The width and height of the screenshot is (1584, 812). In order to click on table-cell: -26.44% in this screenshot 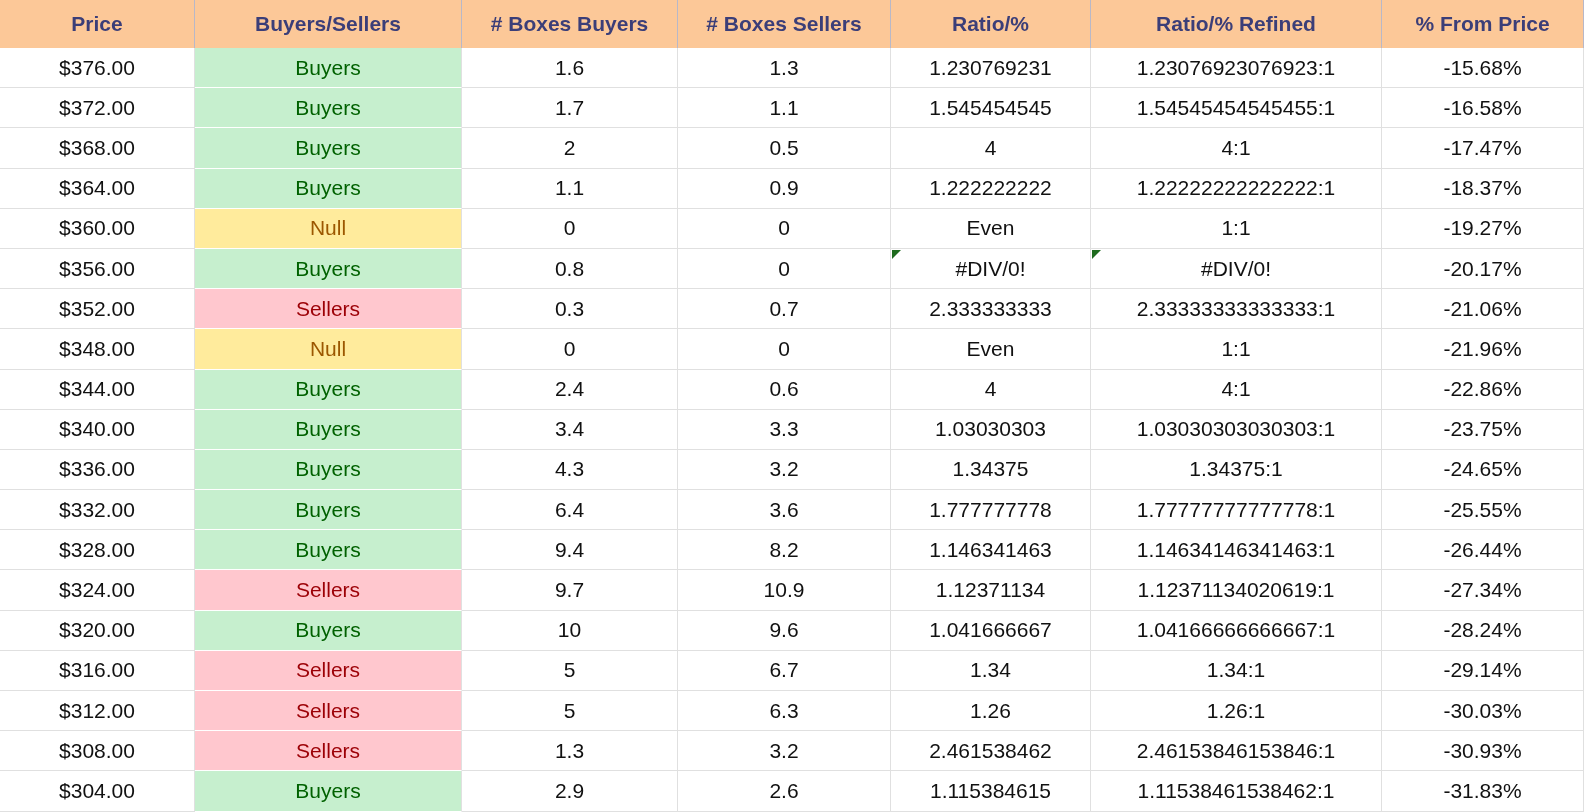, I will do `click(1483, 550)`.